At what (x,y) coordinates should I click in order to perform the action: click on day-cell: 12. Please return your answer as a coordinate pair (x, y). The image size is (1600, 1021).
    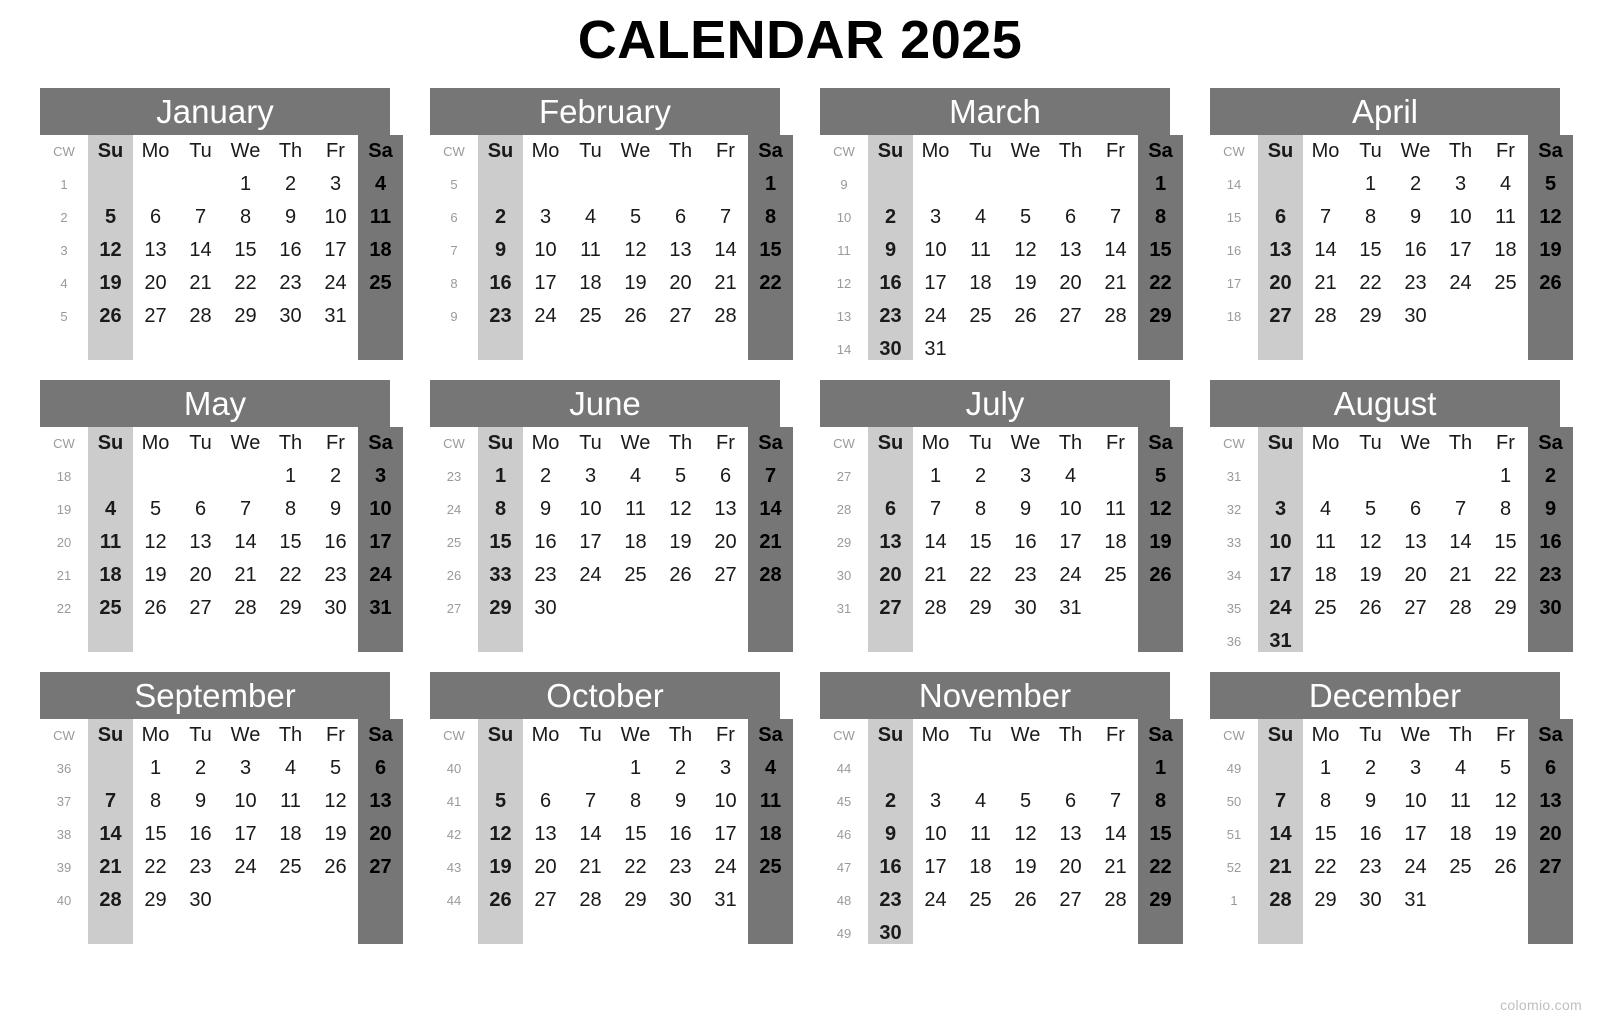
    Looking at the image, I should click on (1505, 801).